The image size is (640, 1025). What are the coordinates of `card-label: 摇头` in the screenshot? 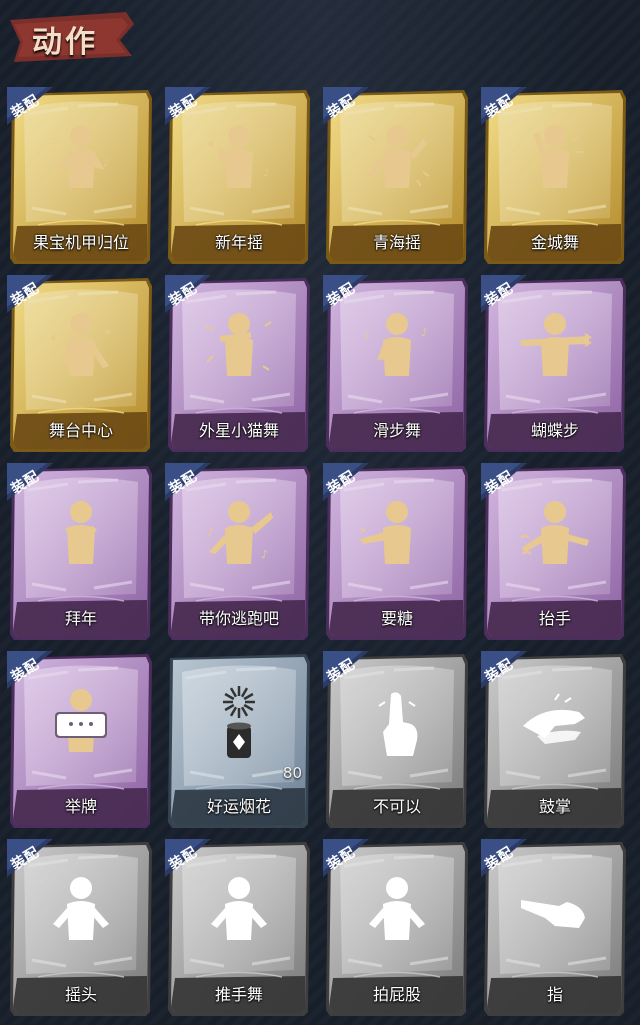 It's located at (80, 994).